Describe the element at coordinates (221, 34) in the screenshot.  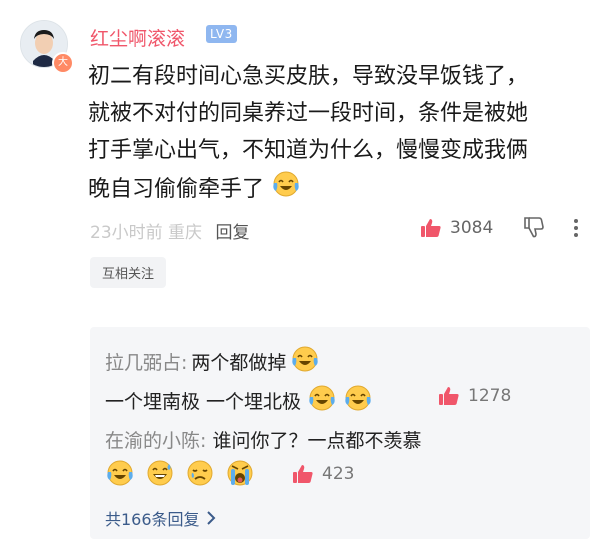
I see `level-badge: LV3` at that location.